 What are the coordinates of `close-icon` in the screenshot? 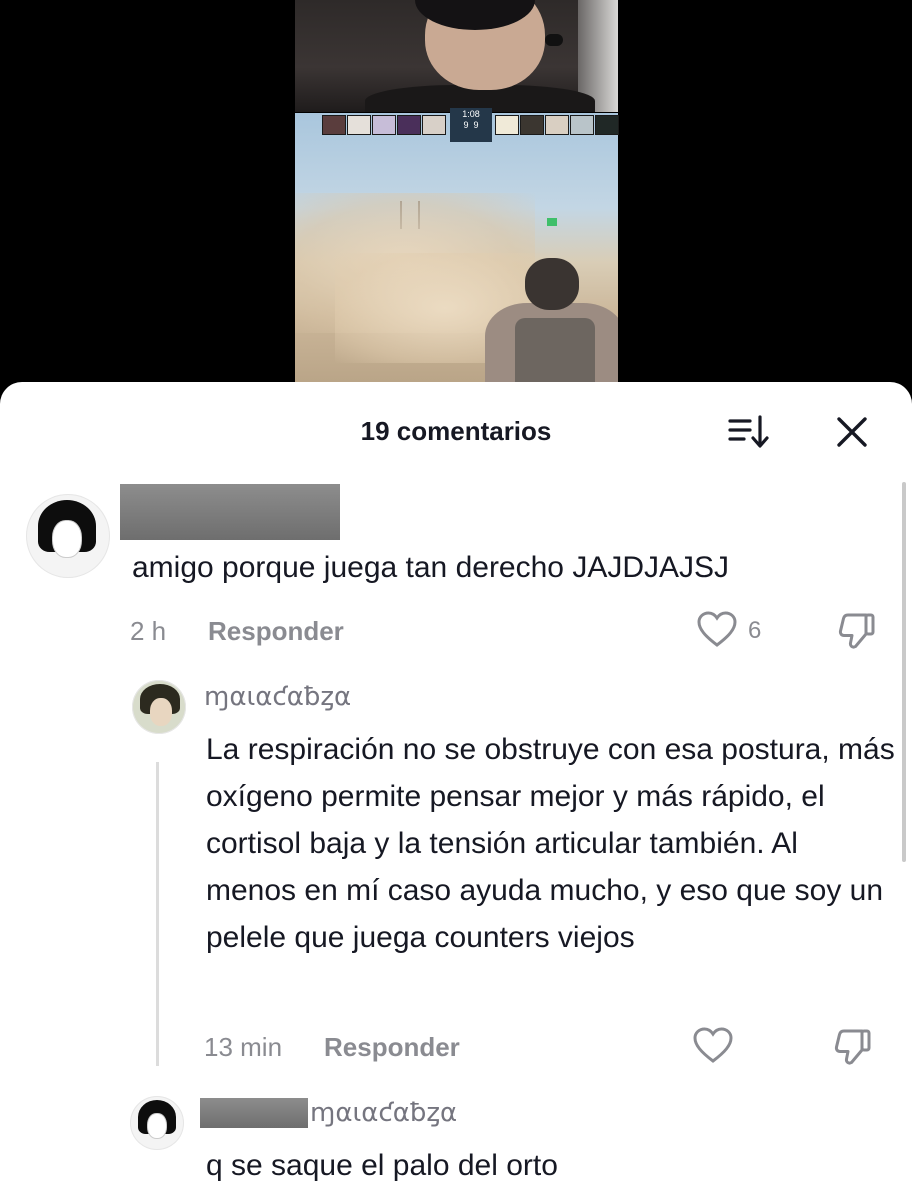 It's located at (852, 432).